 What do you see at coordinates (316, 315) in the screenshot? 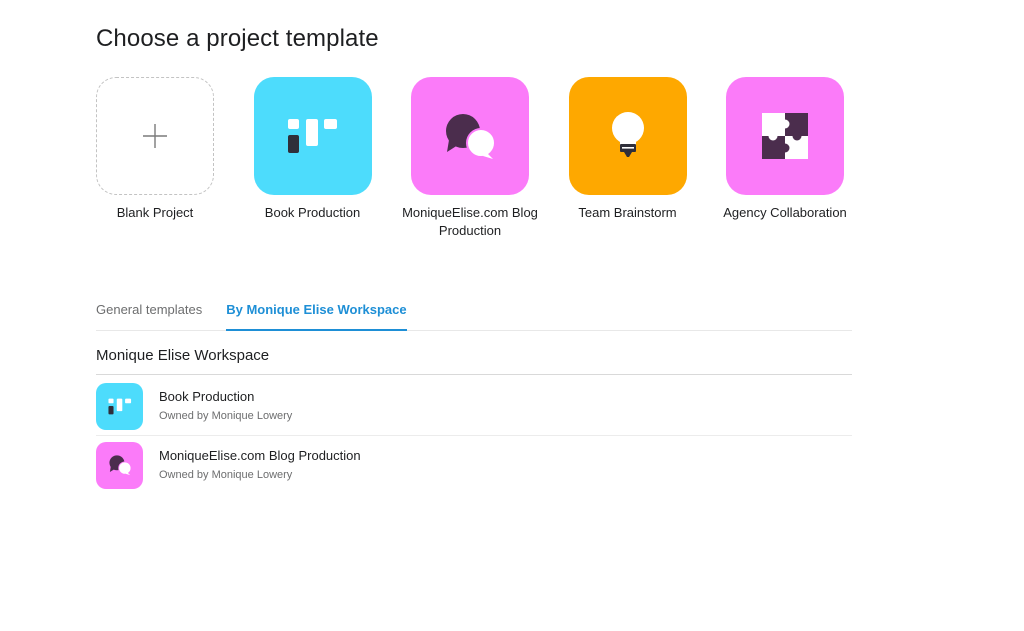
I see `tab-by-workspace: By Monique Elise Workspace` at bounding box center [316, 315].